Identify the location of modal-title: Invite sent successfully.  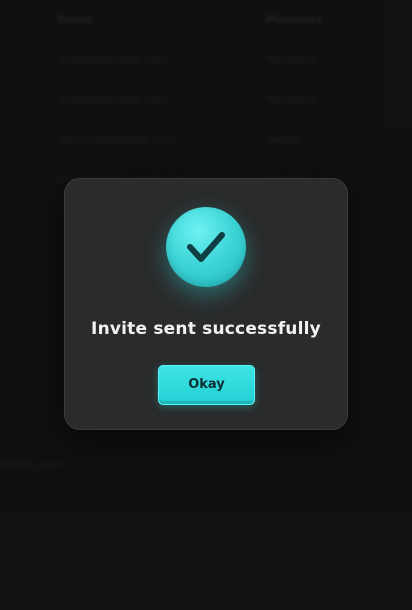
(206, 329).